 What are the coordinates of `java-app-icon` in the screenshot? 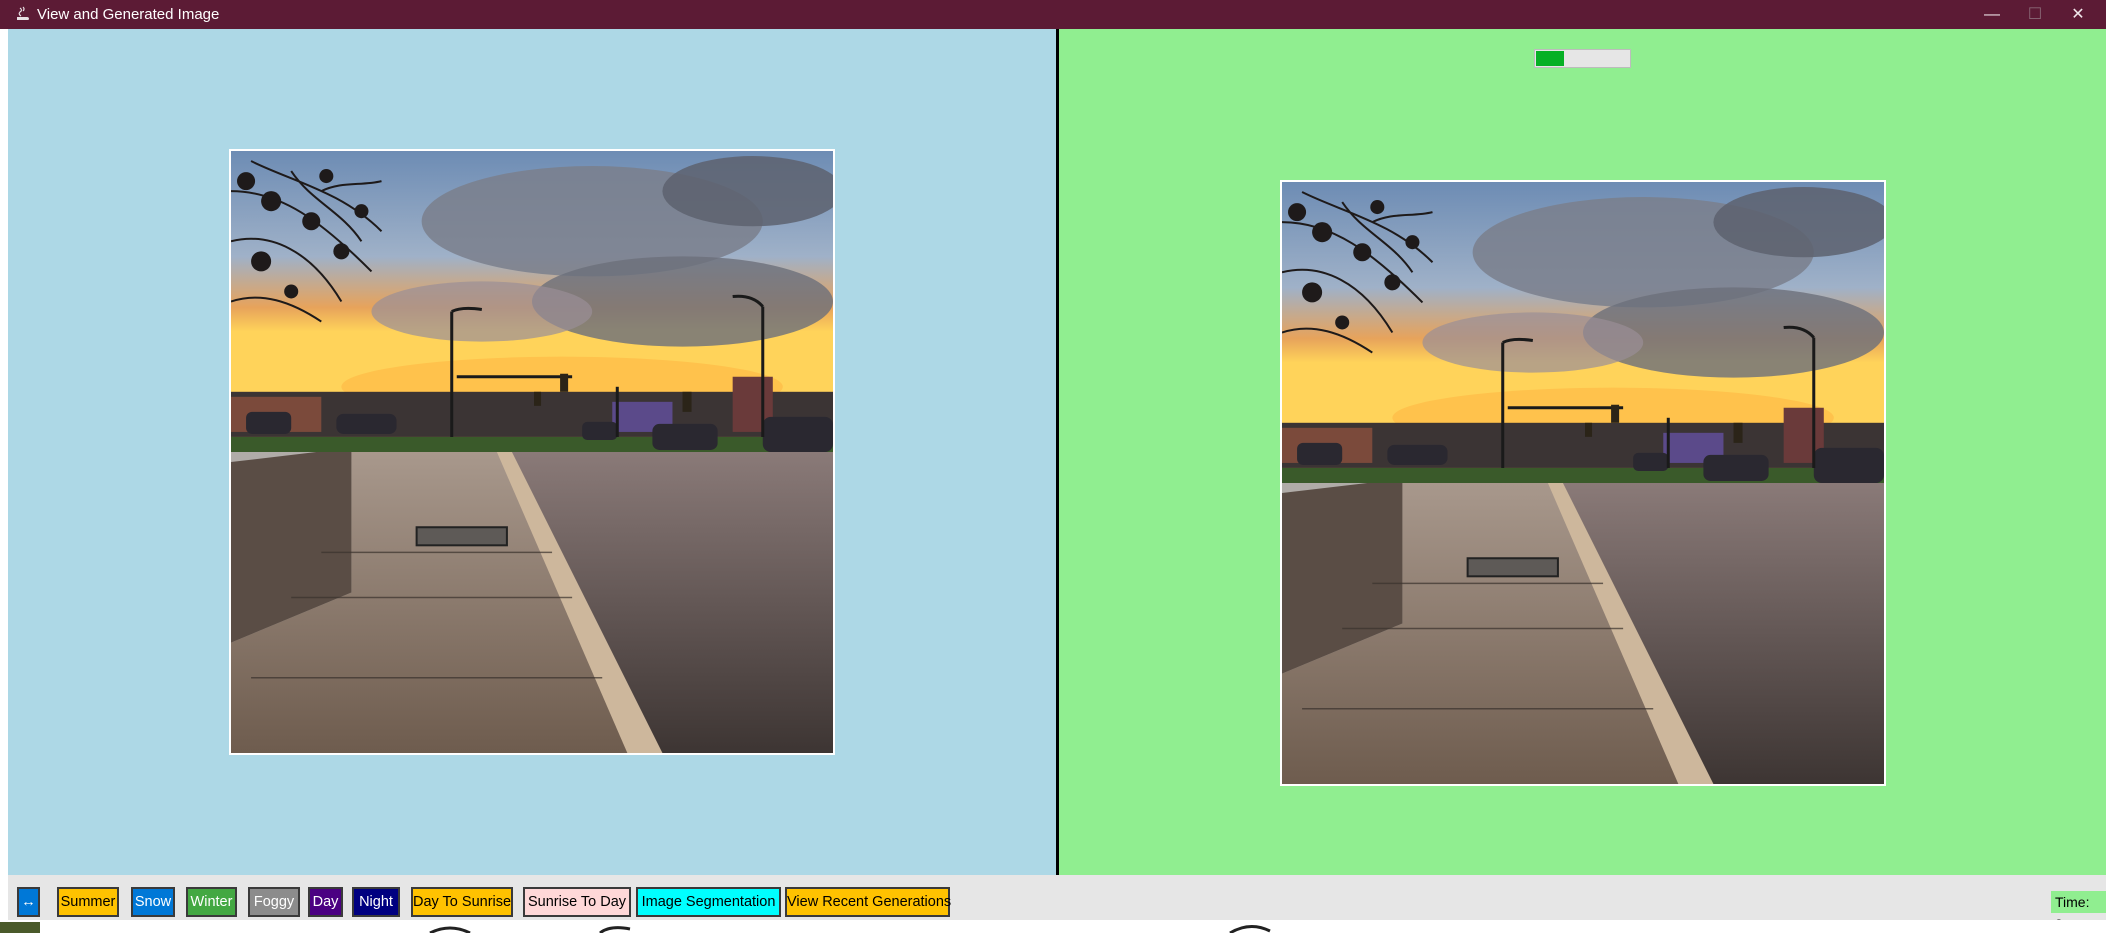 It's located at (23, 13).